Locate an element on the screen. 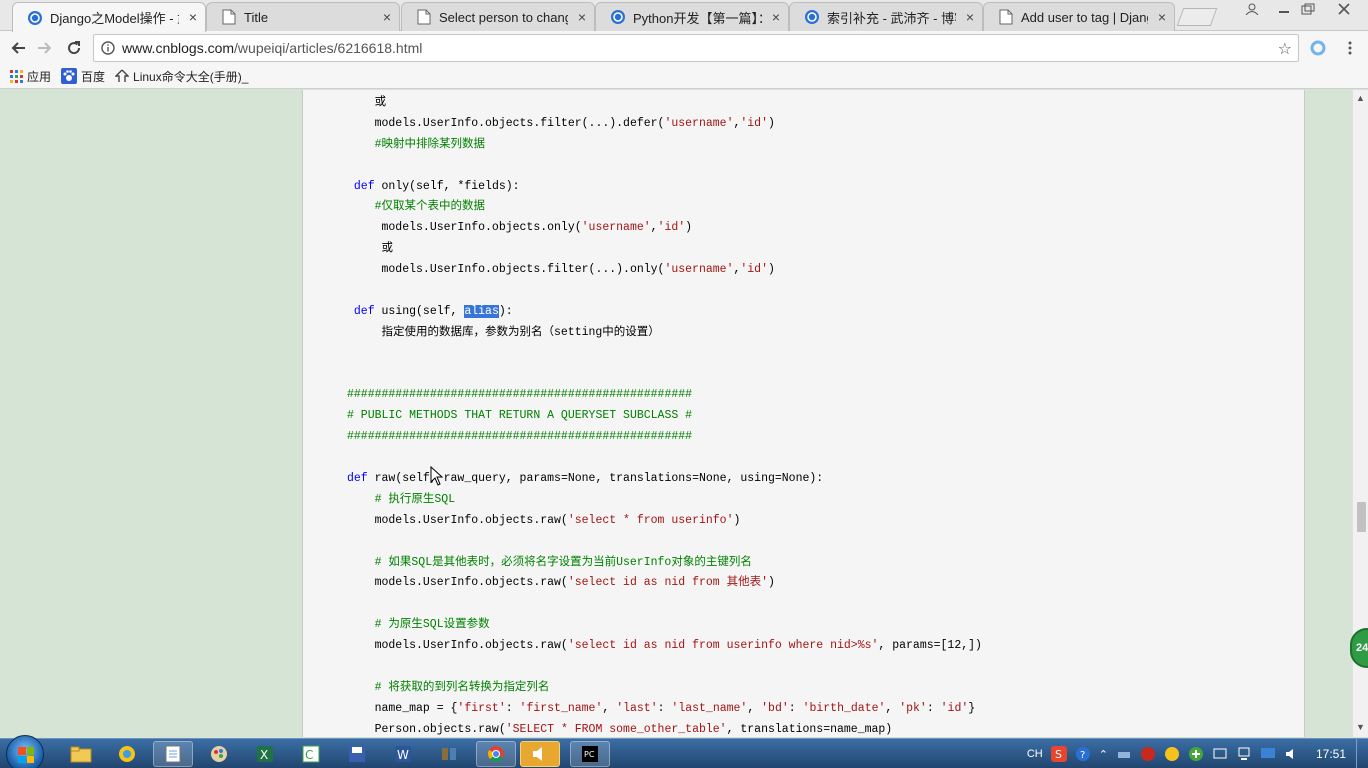  tab-6: Add user to tag | Djang × is located at coordinates (1079, 16).